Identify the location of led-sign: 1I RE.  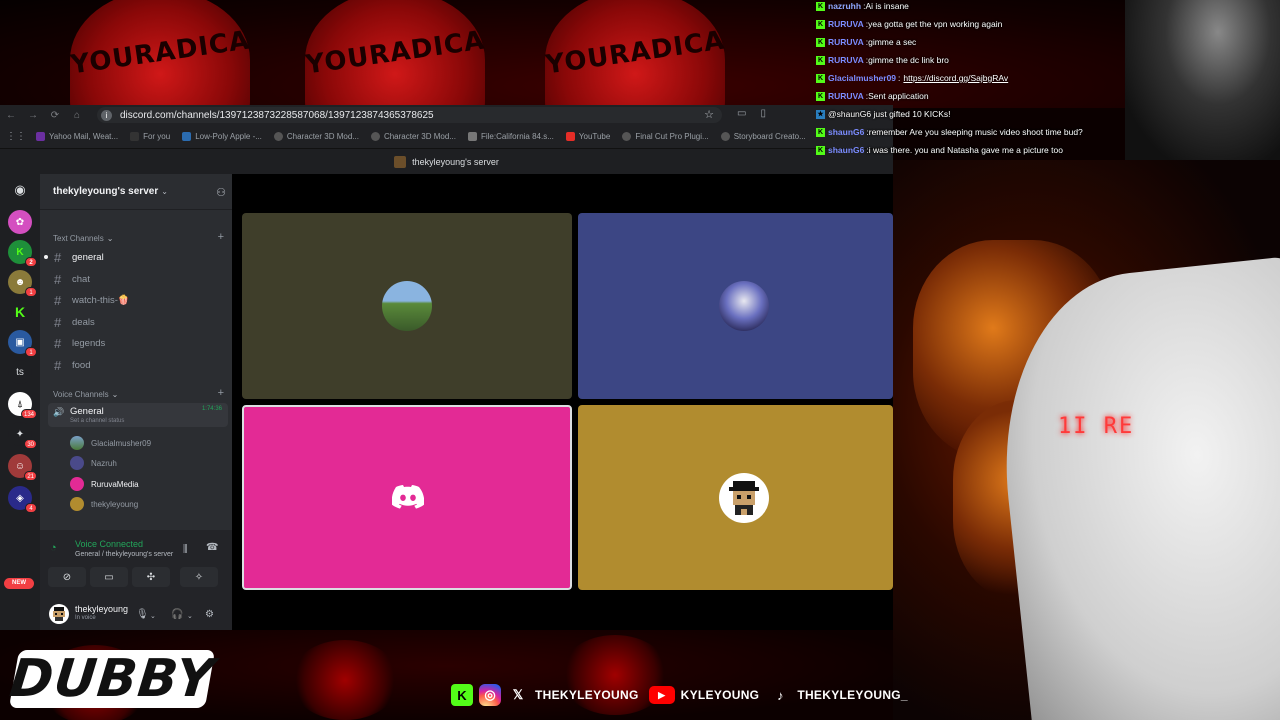
(1096, 426).